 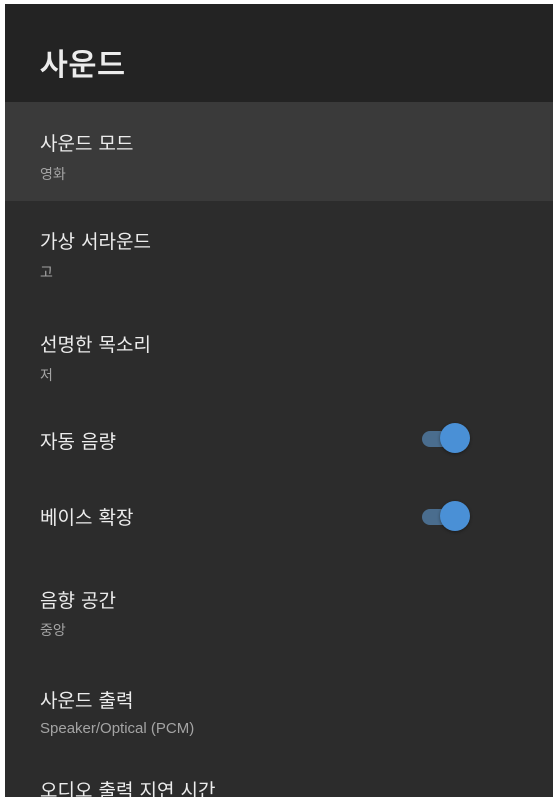 What do you see at coordinates (117, 728) in the screenshot?
I see `settings-item-value: Speaker/Optical (PCM)` at bounding box center [117, 728].